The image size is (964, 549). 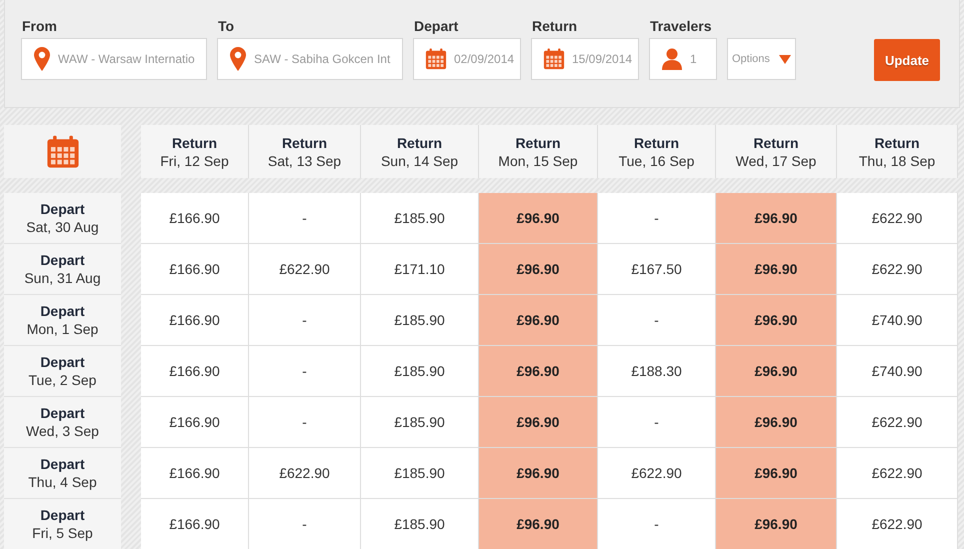 What do you see at coordinates (62, 524) in the screenshot?
I see `row-header: Depart Fri, 5 Sep` at bounding box center [62, 524].